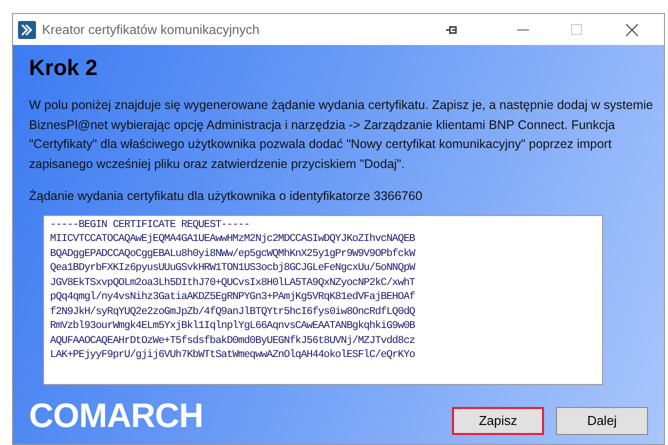 The height and width of the screenshot is (445, 668). What do you see at coordinates (63, 68) in the screenshot?
I see `step-heading: Krok 2` at bounding box center [63, 68].